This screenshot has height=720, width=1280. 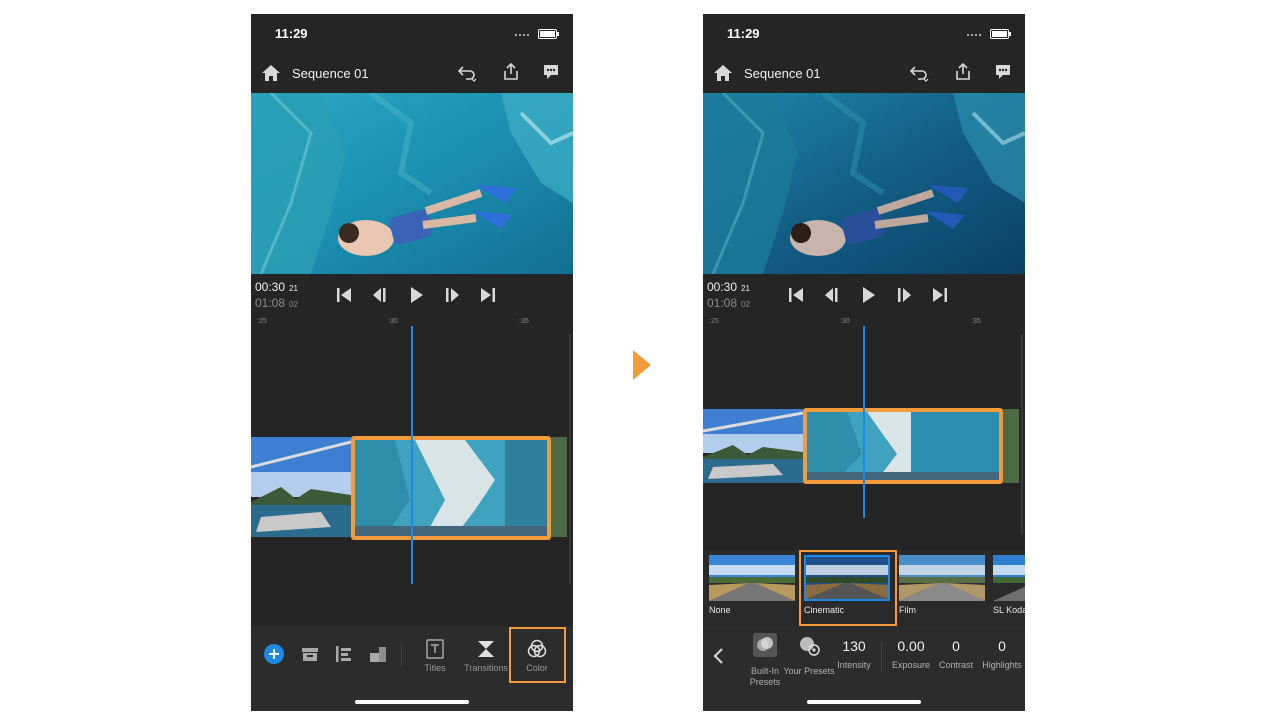 I want to click on arrow-right-icon, so click(x=642, y=365).